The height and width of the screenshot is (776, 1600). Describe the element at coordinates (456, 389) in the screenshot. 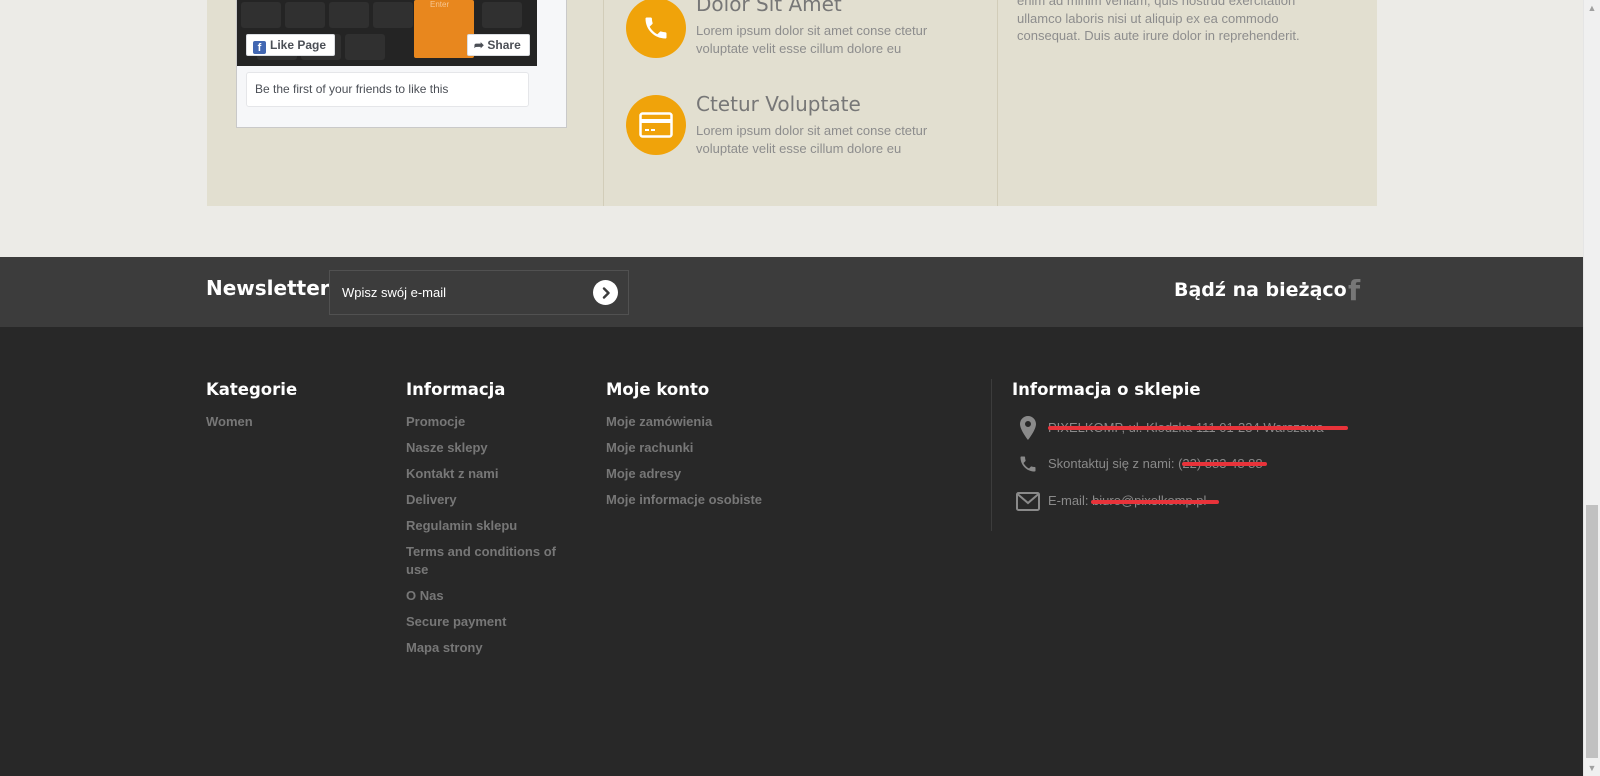

I see `footer-info-title: Informacja` at that location.